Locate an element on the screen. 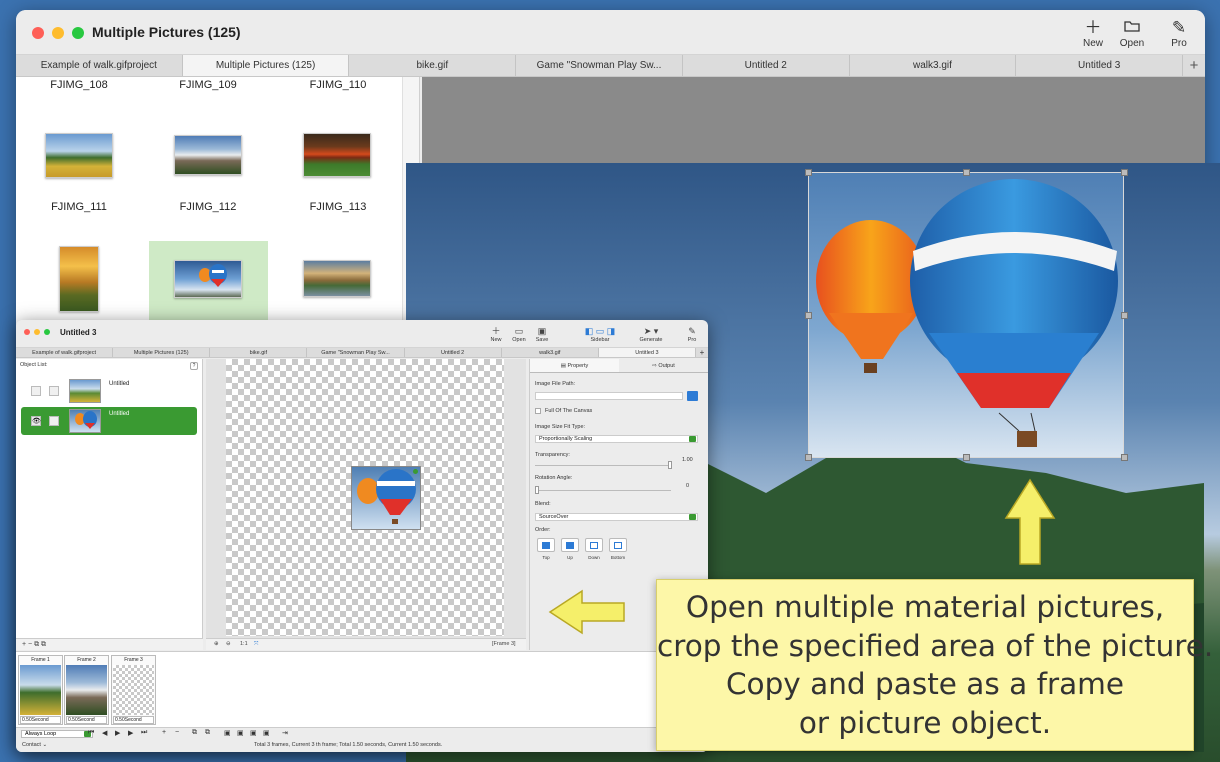 This screenshot has width=1220, height=762. paste-frame-icon: ⧉ is located at coordinates (207, 733).